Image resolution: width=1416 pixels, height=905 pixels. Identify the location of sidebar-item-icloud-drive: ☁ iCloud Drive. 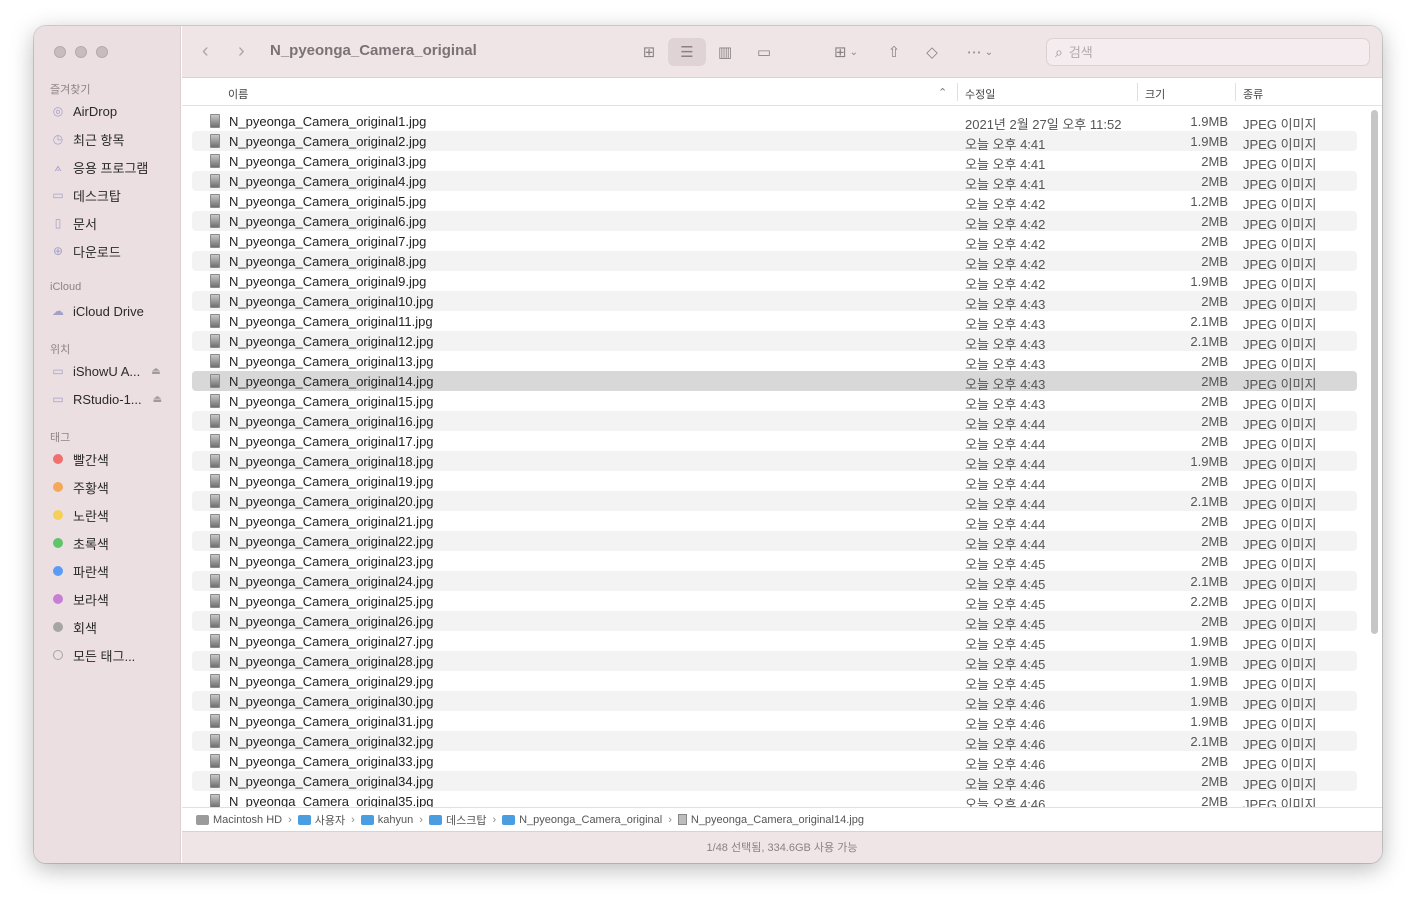
(97, 311).